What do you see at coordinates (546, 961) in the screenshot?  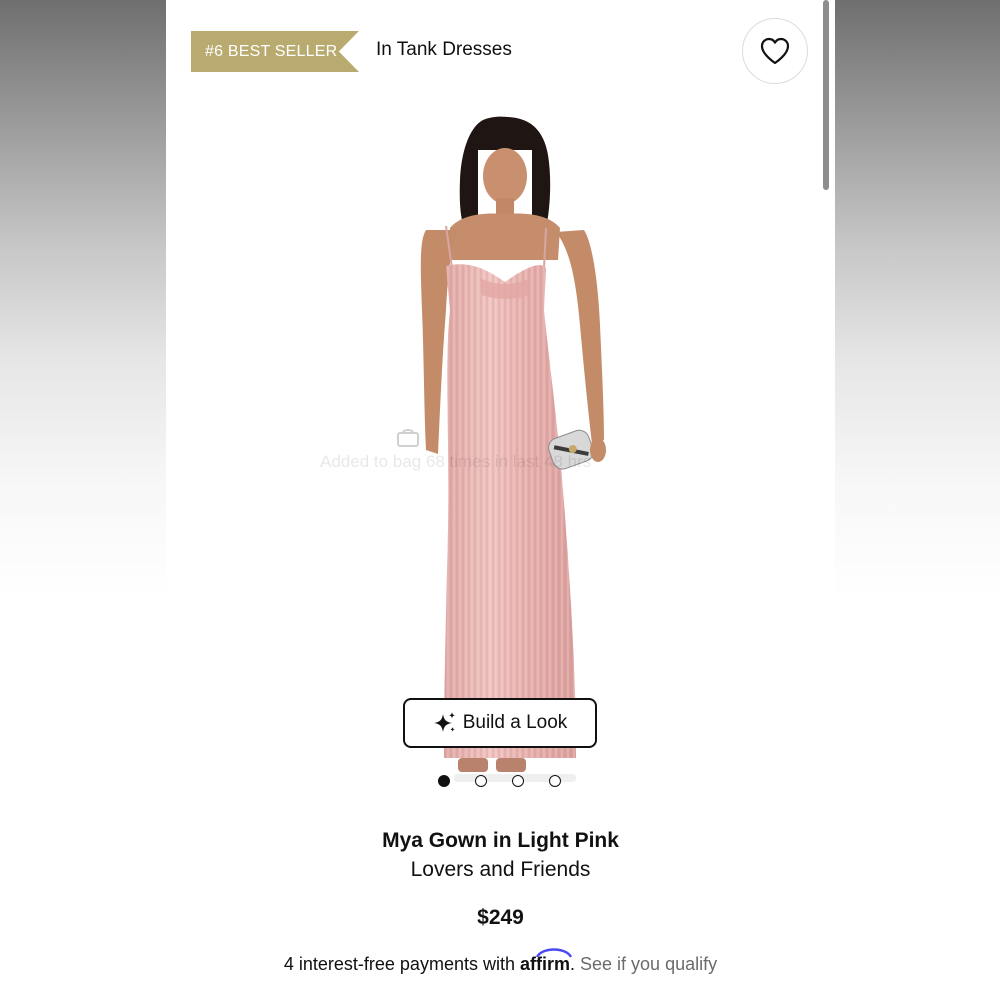 I see `affirm-logo: affirm` at bounding box center [546, 961].